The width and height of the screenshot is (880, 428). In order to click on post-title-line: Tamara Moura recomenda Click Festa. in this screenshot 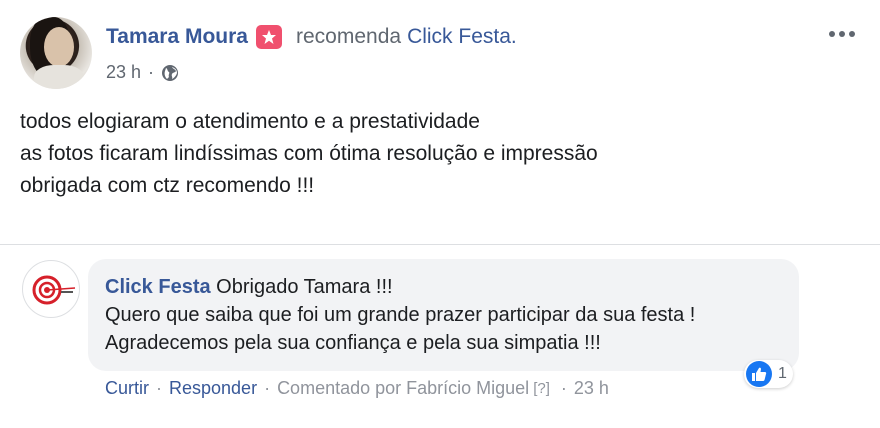, I will do `click(311, 37)`.